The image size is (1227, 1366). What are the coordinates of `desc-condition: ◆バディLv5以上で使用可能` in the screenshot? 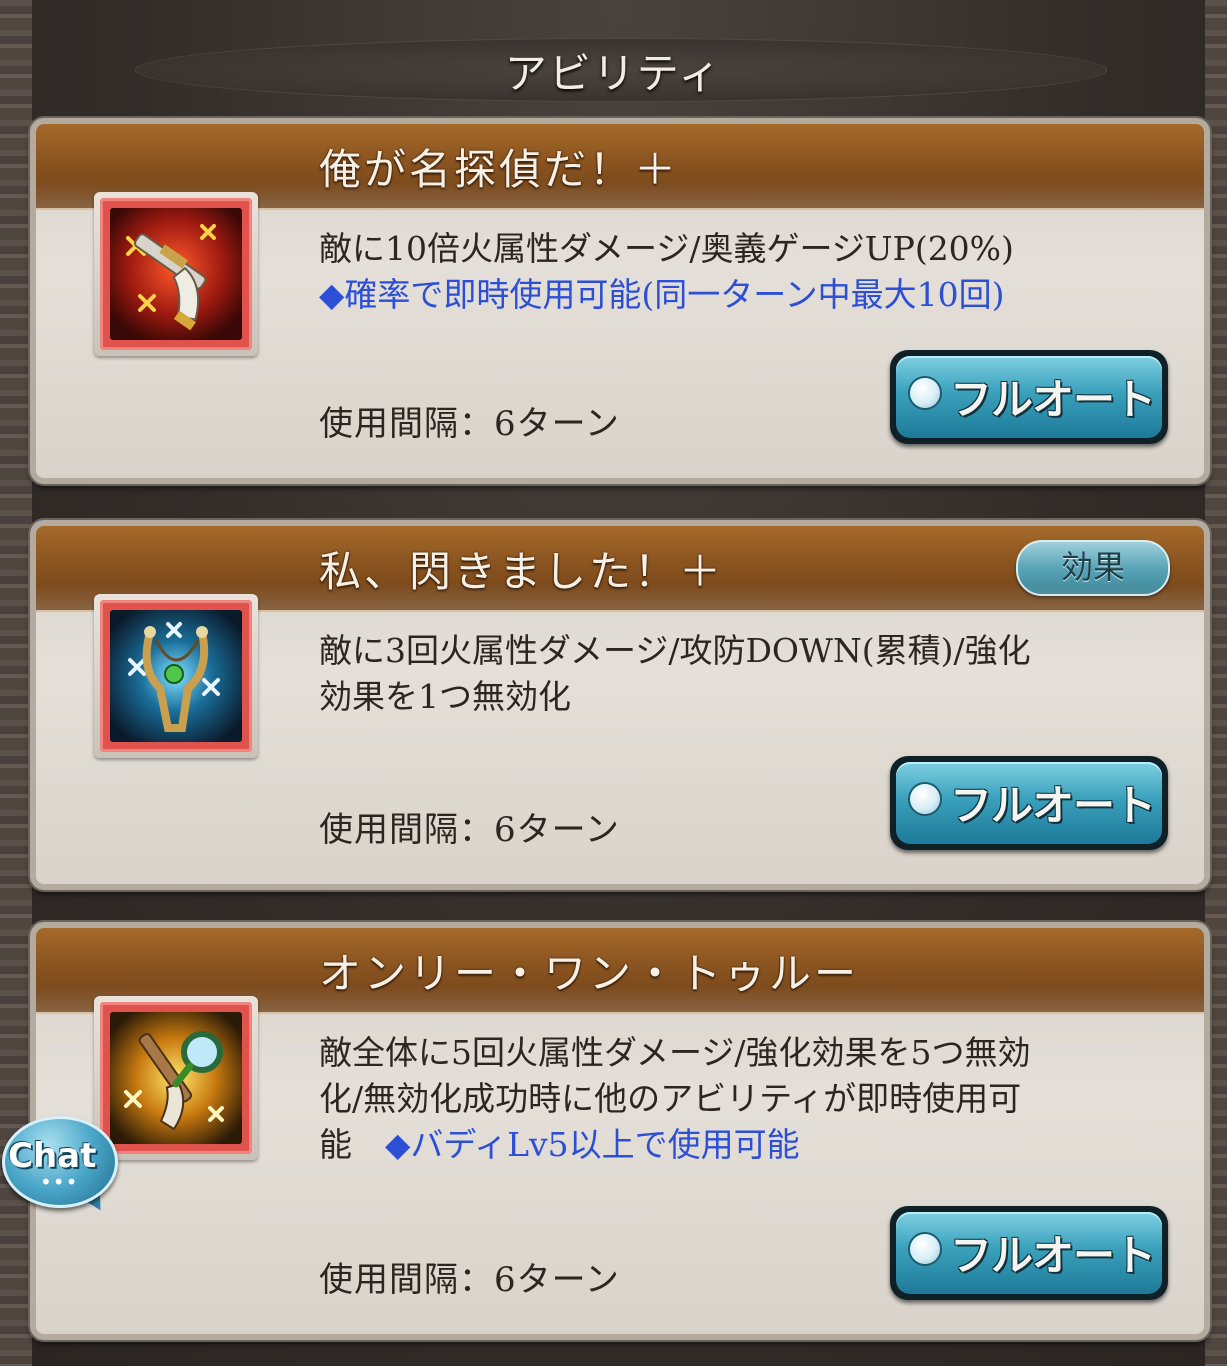 It's located at (592, 1144).